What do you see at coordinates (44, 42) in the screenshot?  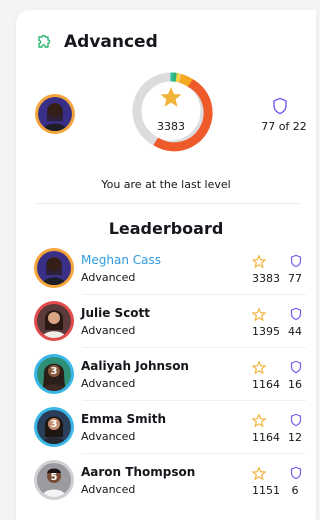 I see `puzzle-icon` at bounding box center [44, 42].